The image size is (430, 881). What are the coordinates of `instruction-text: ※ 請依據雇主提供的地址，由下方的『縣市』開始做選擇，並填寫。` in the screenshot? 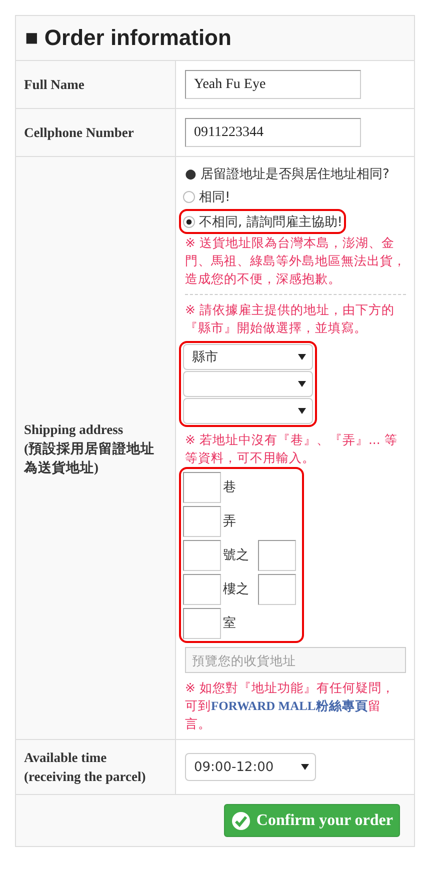 It's located at (290, 319).